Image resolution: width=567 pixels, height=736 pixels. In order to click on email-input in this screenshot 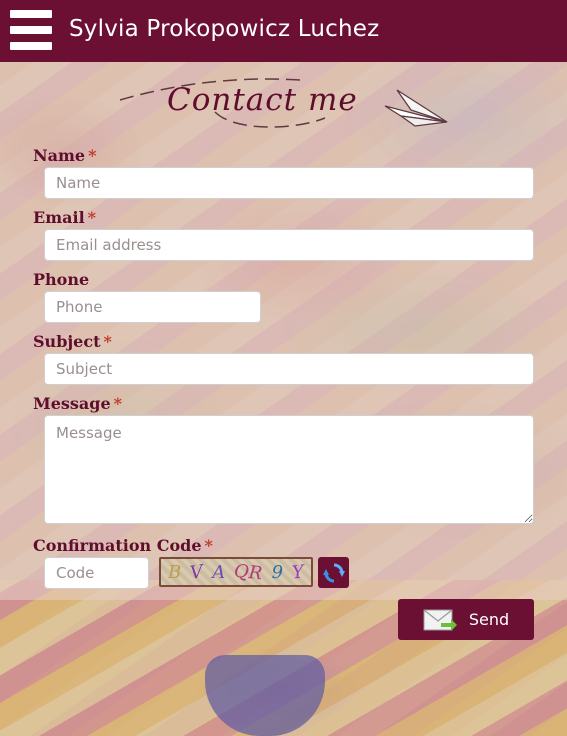, I will do `click(289, 245)`.